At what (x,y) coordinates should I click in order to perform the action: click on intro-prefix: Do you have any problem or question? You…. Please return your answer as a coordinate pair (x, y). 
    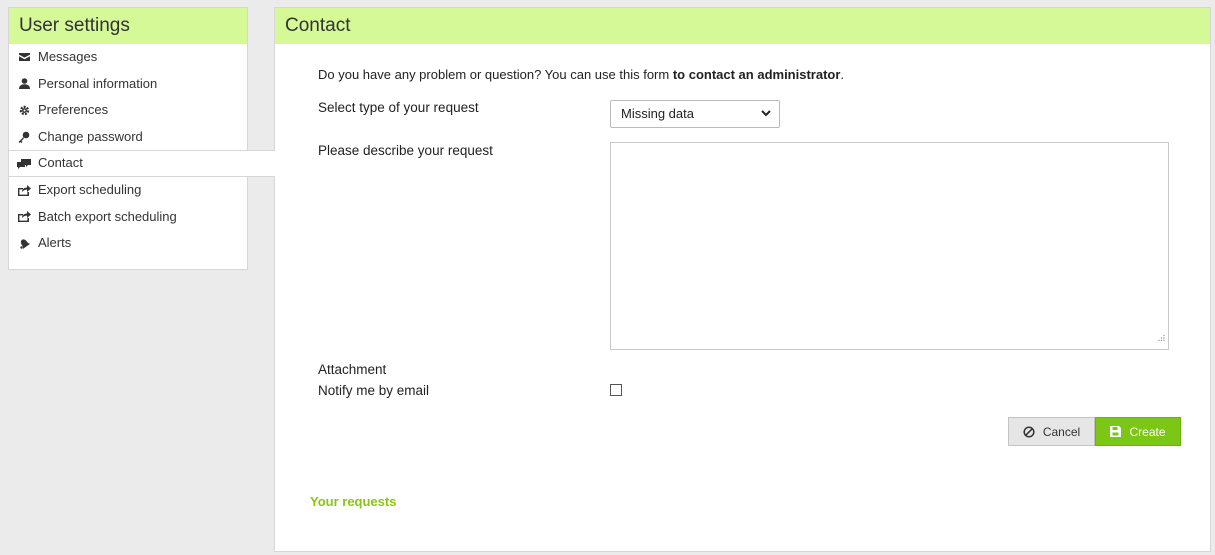
    Looking at the image, I should click on (495, 74).